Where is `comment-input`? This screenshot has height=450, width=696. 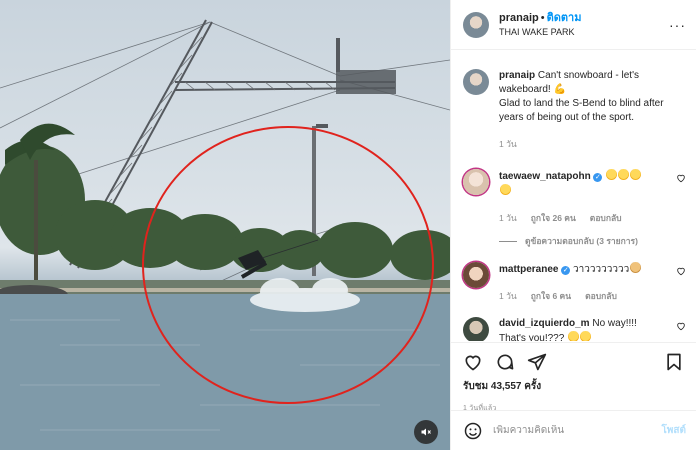
comment-input is located at coordinates (577, 430).